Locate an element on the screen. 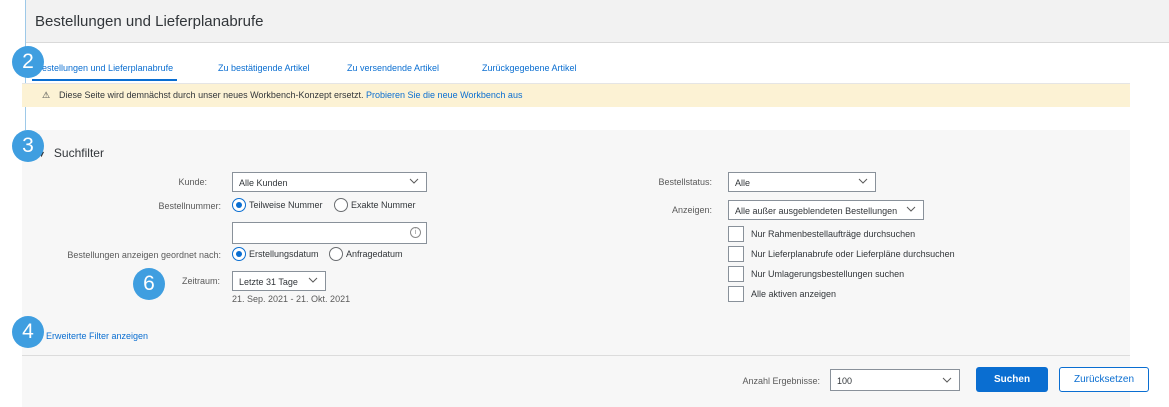  radio-partial-circle is located at coordinates (239, 205).